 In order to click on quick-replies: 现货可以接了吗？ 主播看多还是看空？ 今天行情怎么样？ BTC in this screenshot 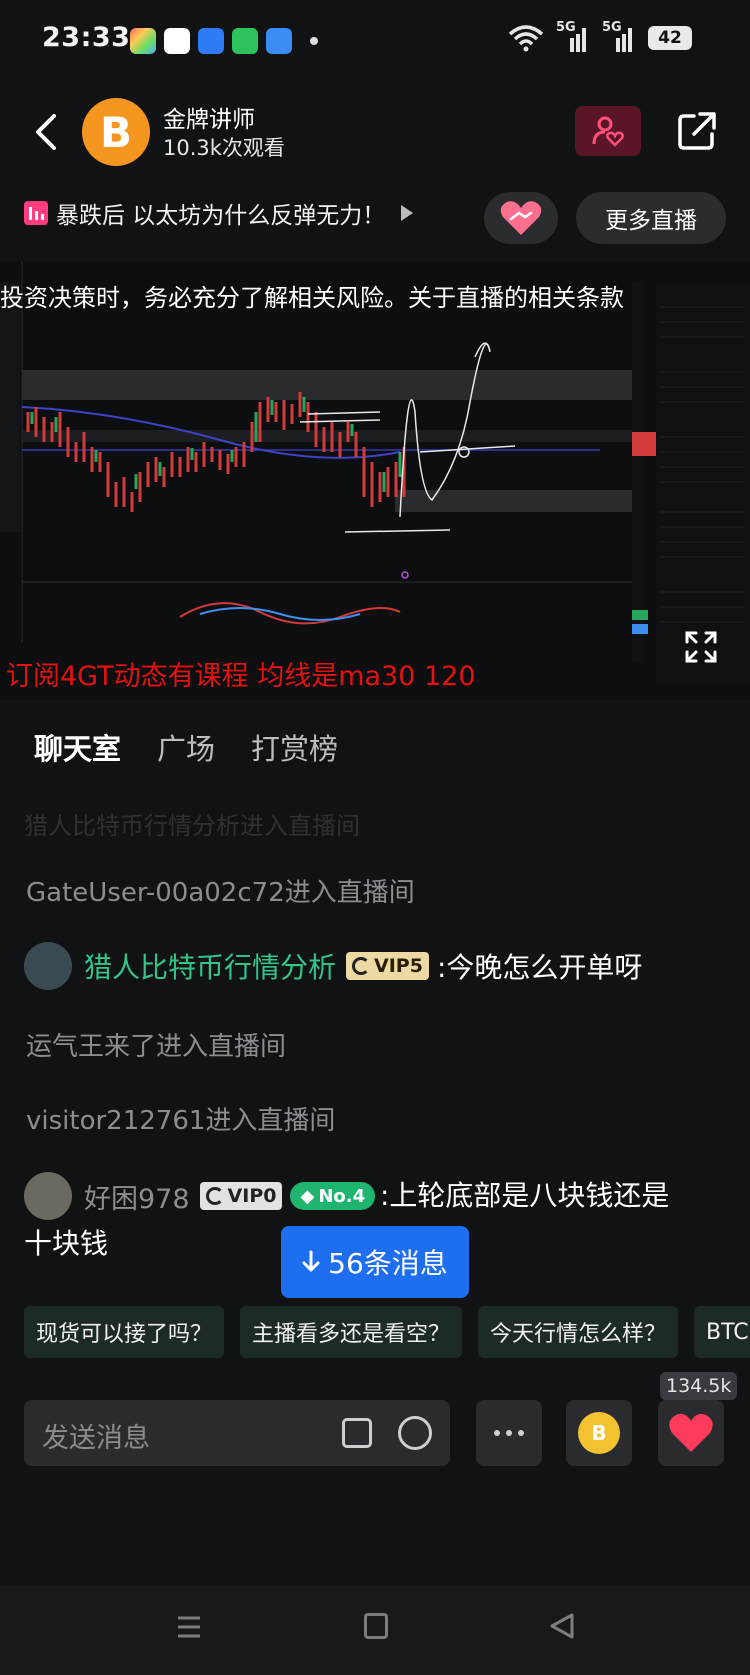, I will do `click(387, 1332)`.